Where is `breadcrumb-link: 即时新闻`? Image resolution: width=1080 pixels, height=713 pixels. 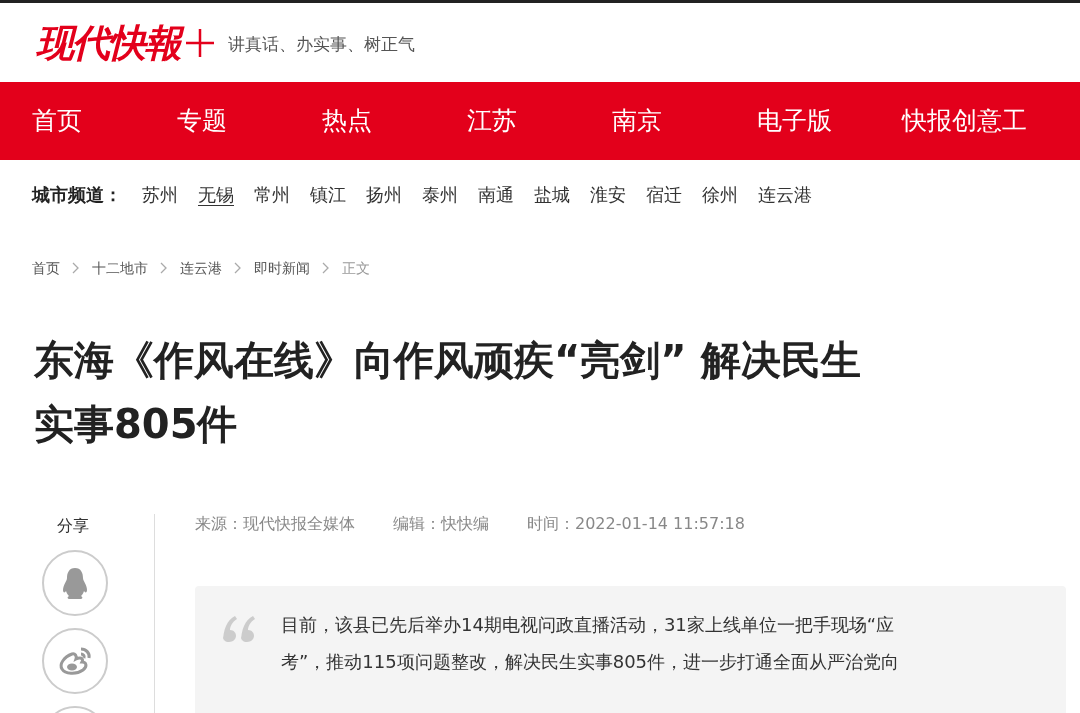
breadcrumb-link: 即时新闻 is located at coordinates (282, 268).